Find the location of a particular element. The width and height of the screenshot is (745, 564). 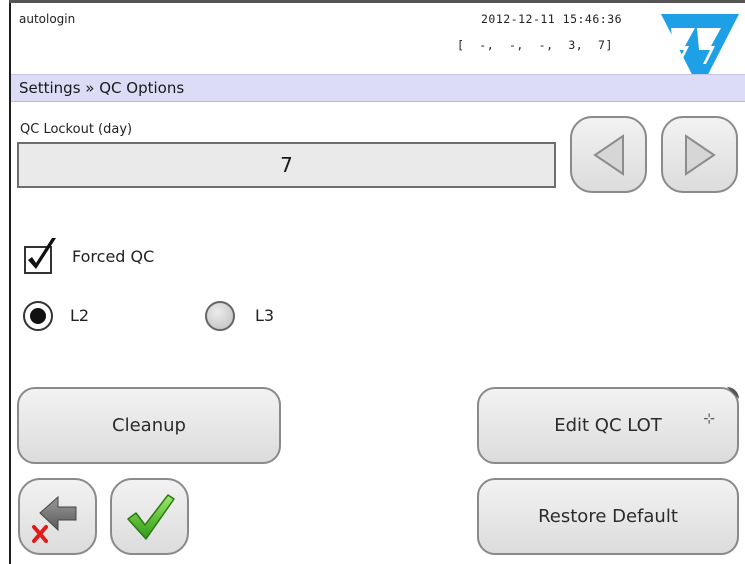

increment-button is located at coordinates (699, 154).